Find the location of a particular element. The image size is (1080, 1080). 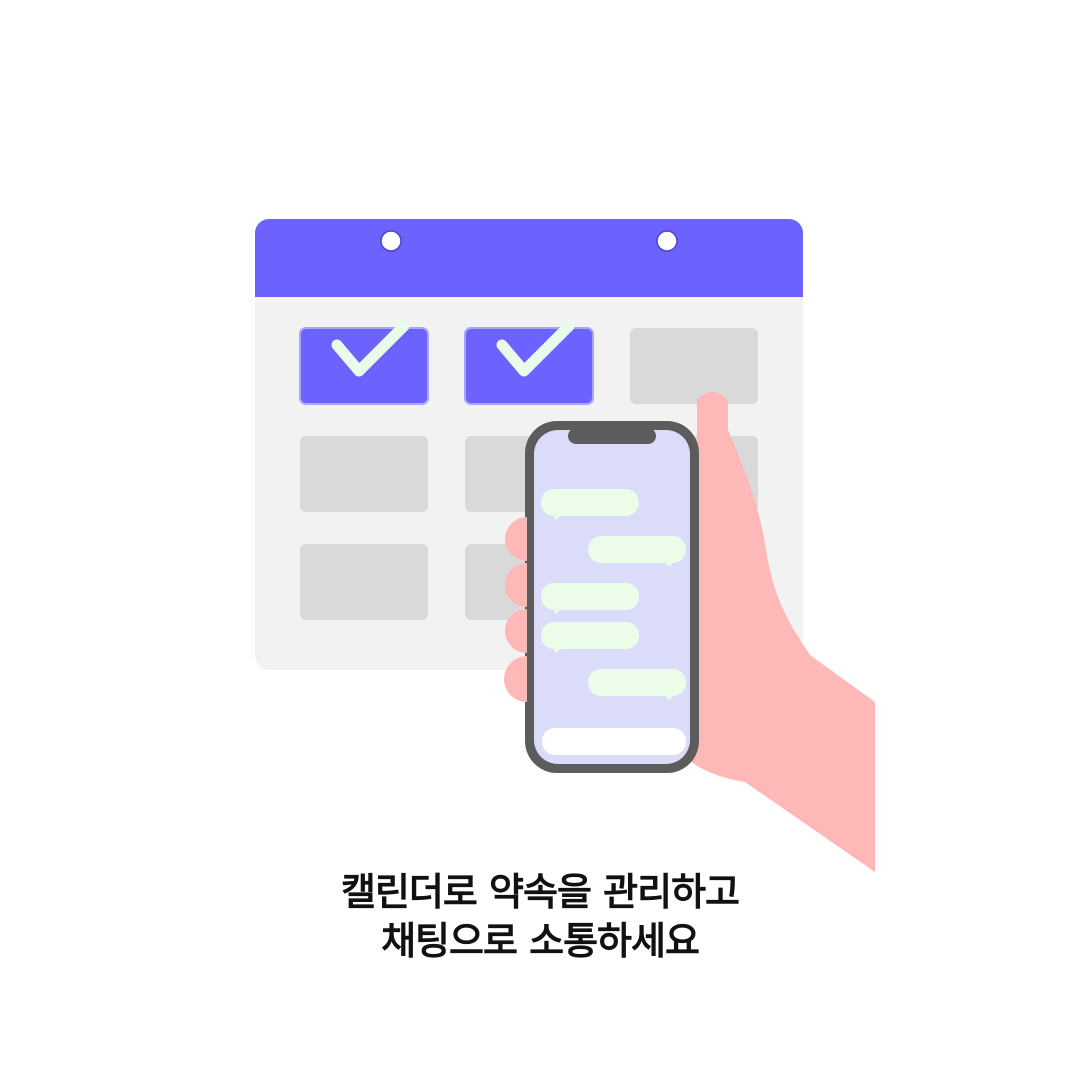

caption: 캘린더로 약속을 관리하고 채팅으로 소통하세요 is located at coordinates (540, 917).